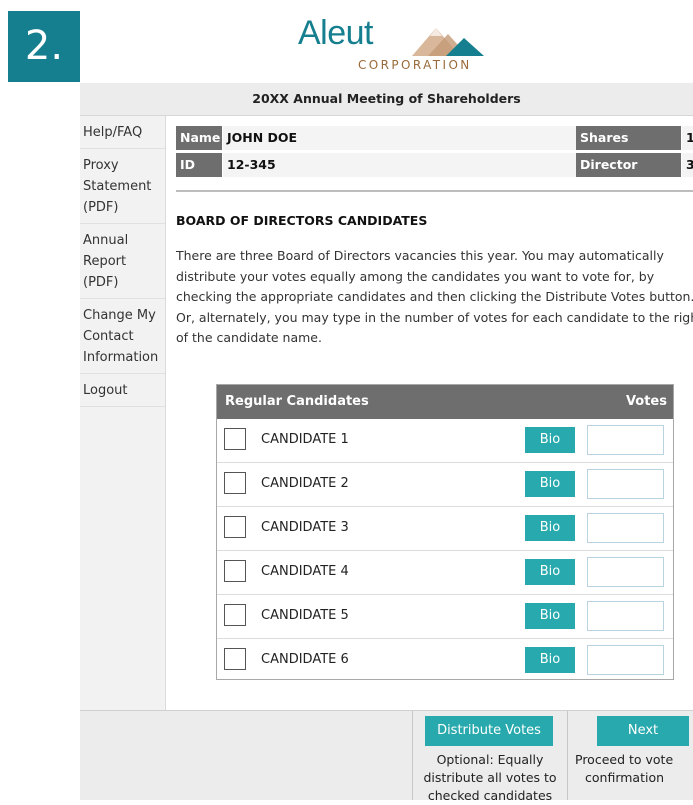 The width and height of the screenshot is (693, 805). I want to click on next-button: Next, so click(643, 731).